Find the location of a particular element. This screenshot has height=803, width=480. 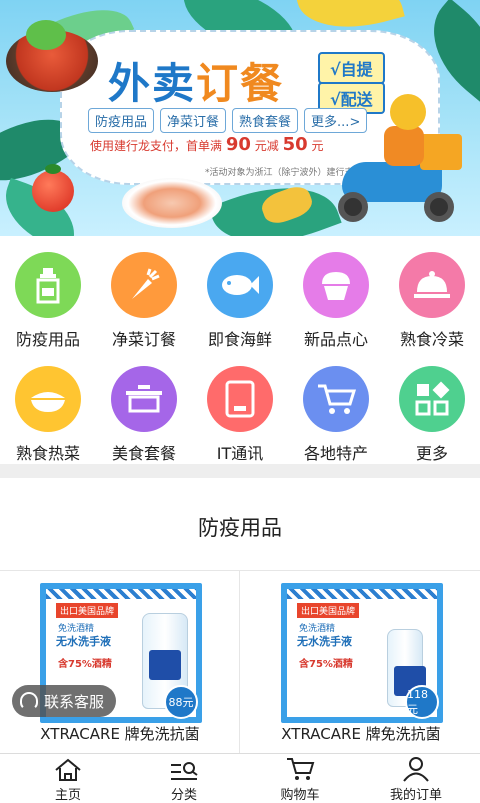

category-item-dessert: 新品点心 is located at coordinates (336, 301).